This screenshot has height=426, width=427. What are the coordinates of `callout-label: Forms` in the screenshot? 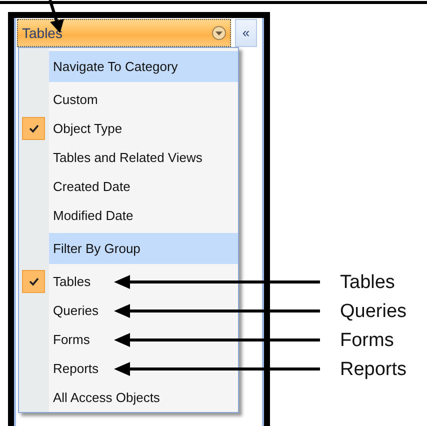 It's located at (367, 340).